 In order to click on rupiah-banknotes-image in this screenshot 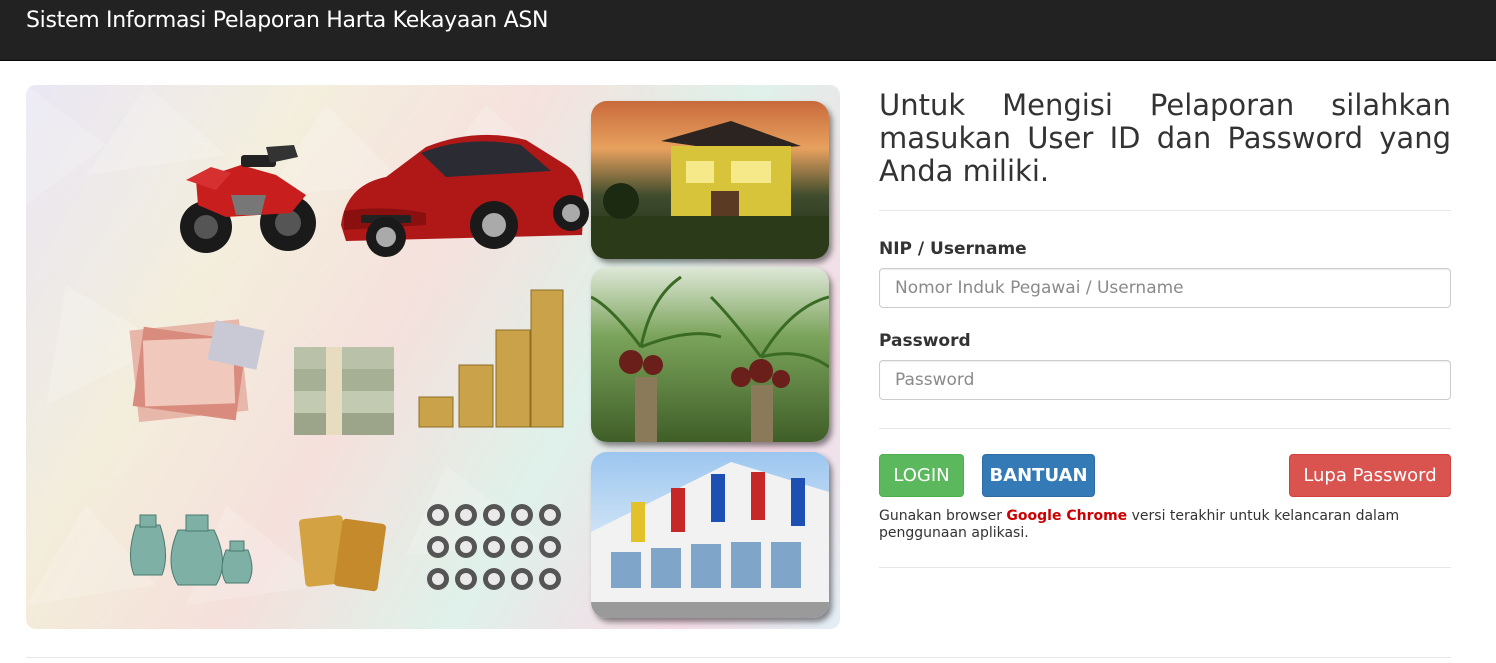, I will do `click(197, 371)`.